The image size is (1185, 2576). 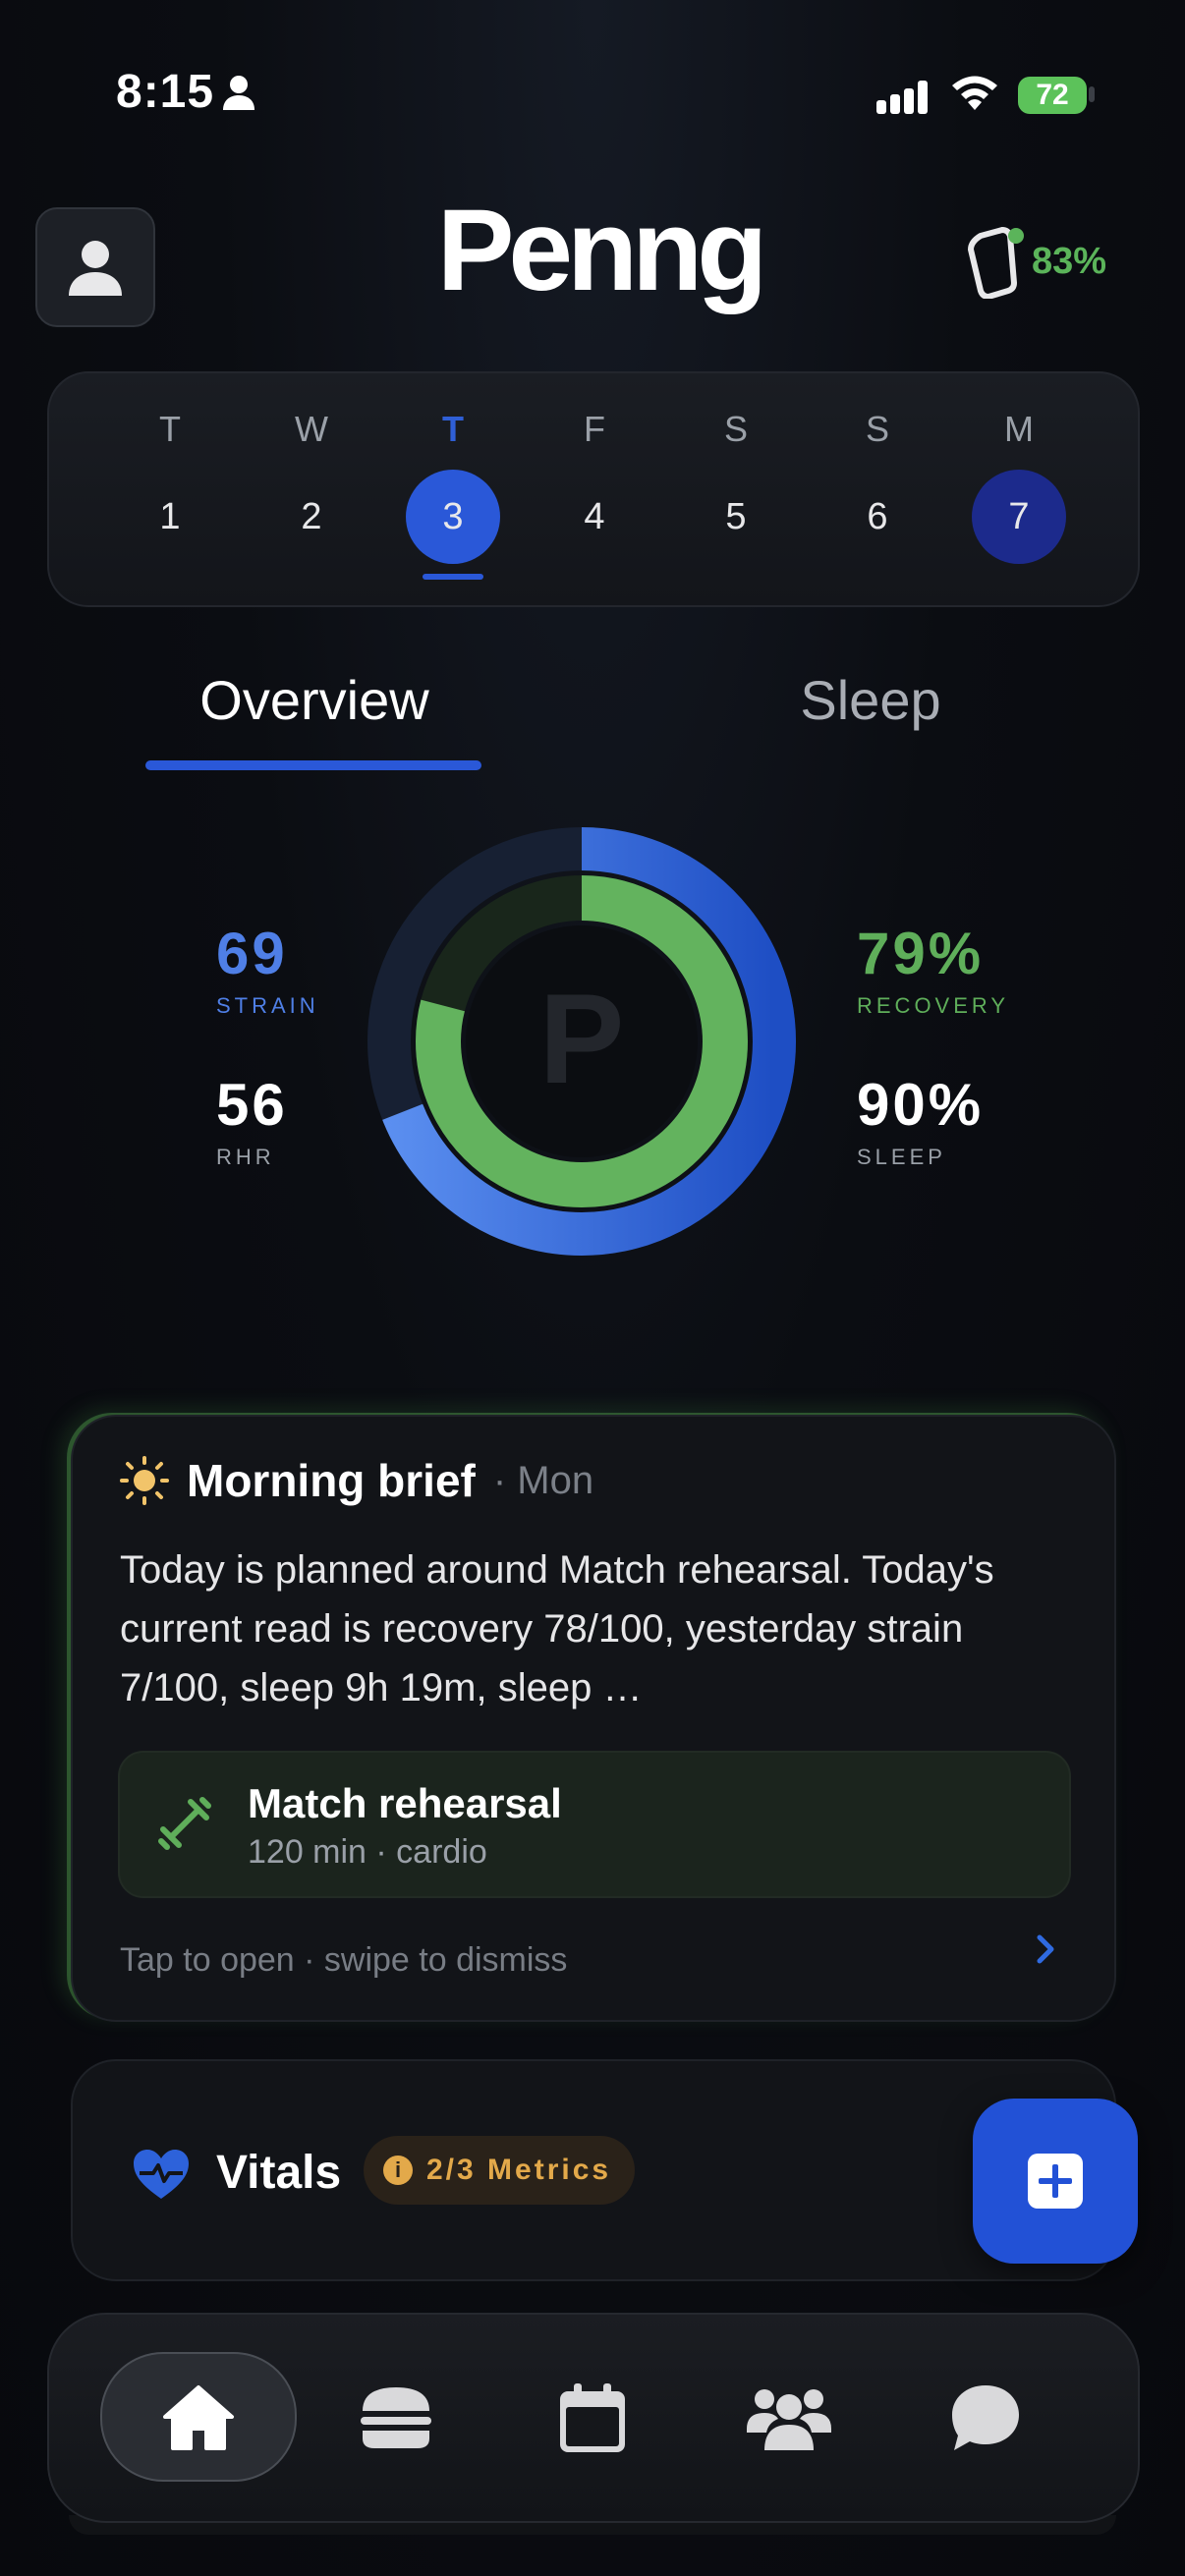 What do you see at coordinates (871, 700) in the screenshot?
I see `tab-sleep: Sleep` at bounding box center [871, 700].